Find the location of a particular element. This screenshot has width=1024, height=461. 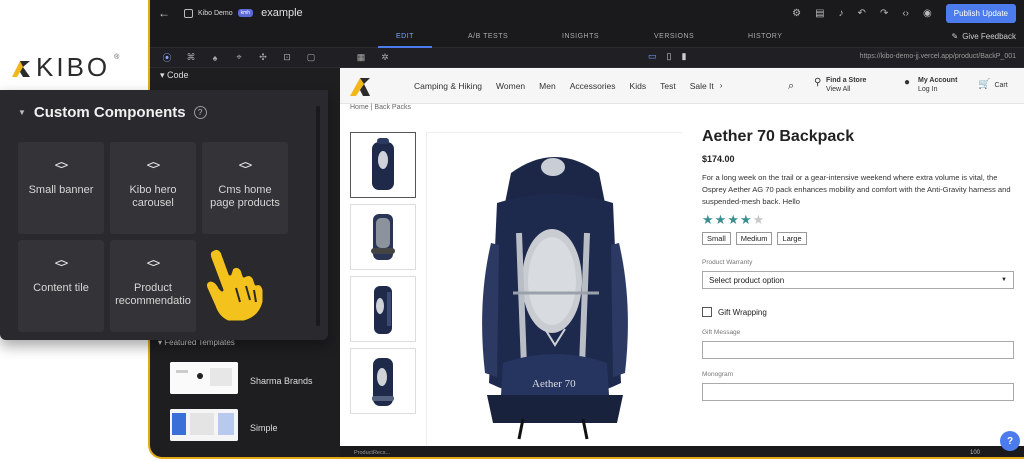

page-name: example is located at coordinates (282, 13).